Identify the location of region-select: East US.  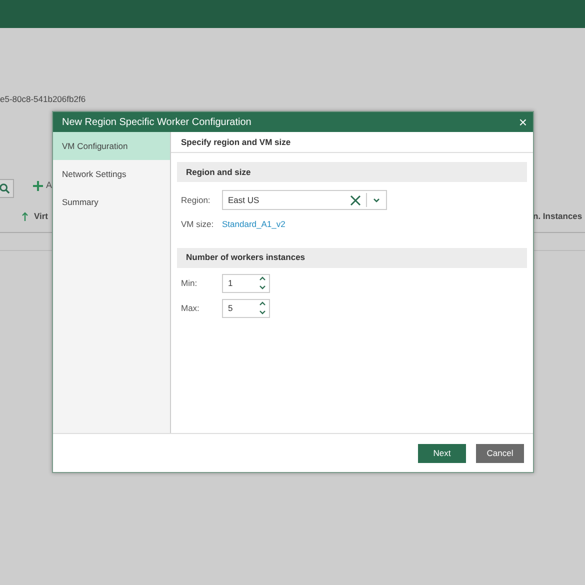
(304, 200).